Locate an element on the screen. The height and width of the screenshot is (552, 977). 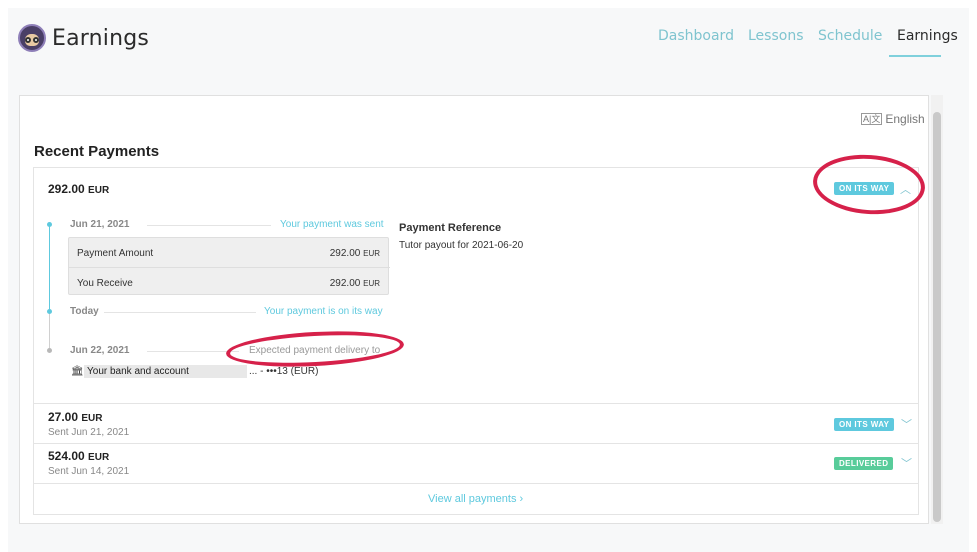
detail-row: You Receive 292.00 EUR is located at coordinates (229, 281).